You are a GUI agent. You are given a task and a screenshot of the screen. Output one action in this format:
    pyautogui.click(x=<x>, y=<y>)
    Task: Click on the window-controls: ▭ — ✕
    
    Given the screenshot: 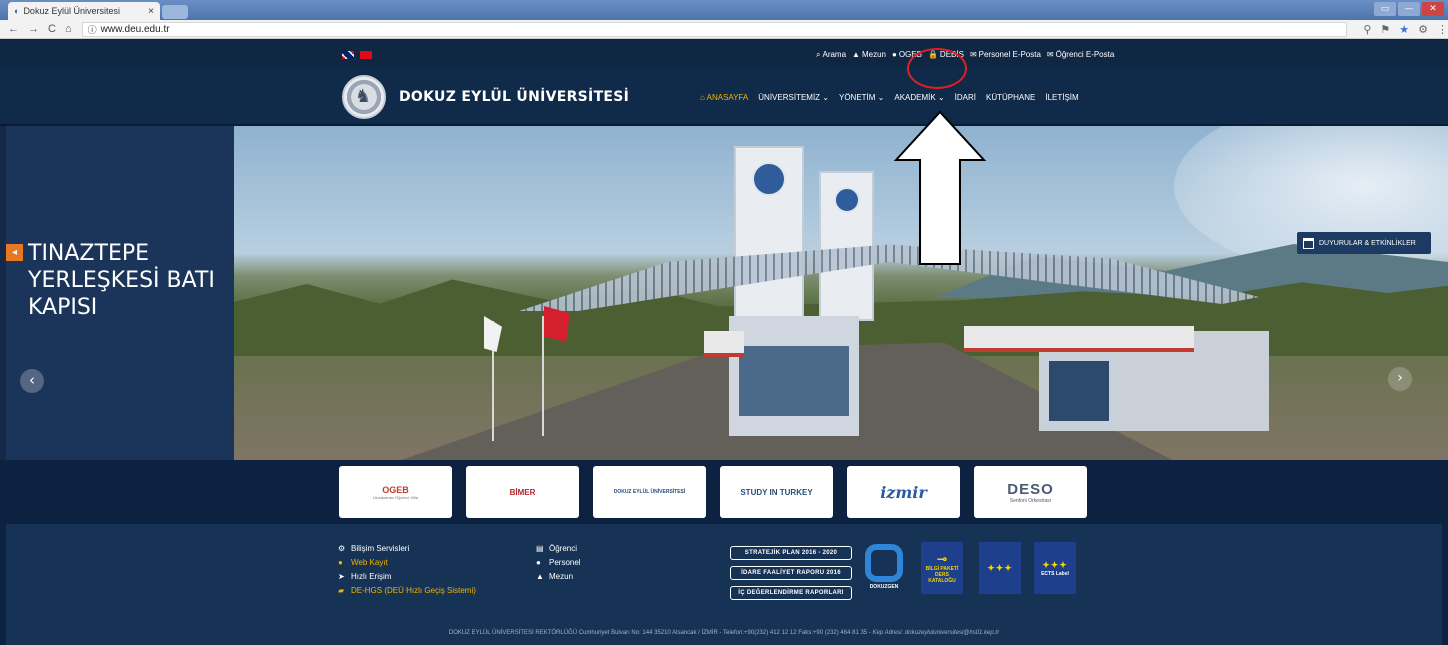 What is the action you would take?
    pyautogui.click(x=1409, y=9)
    